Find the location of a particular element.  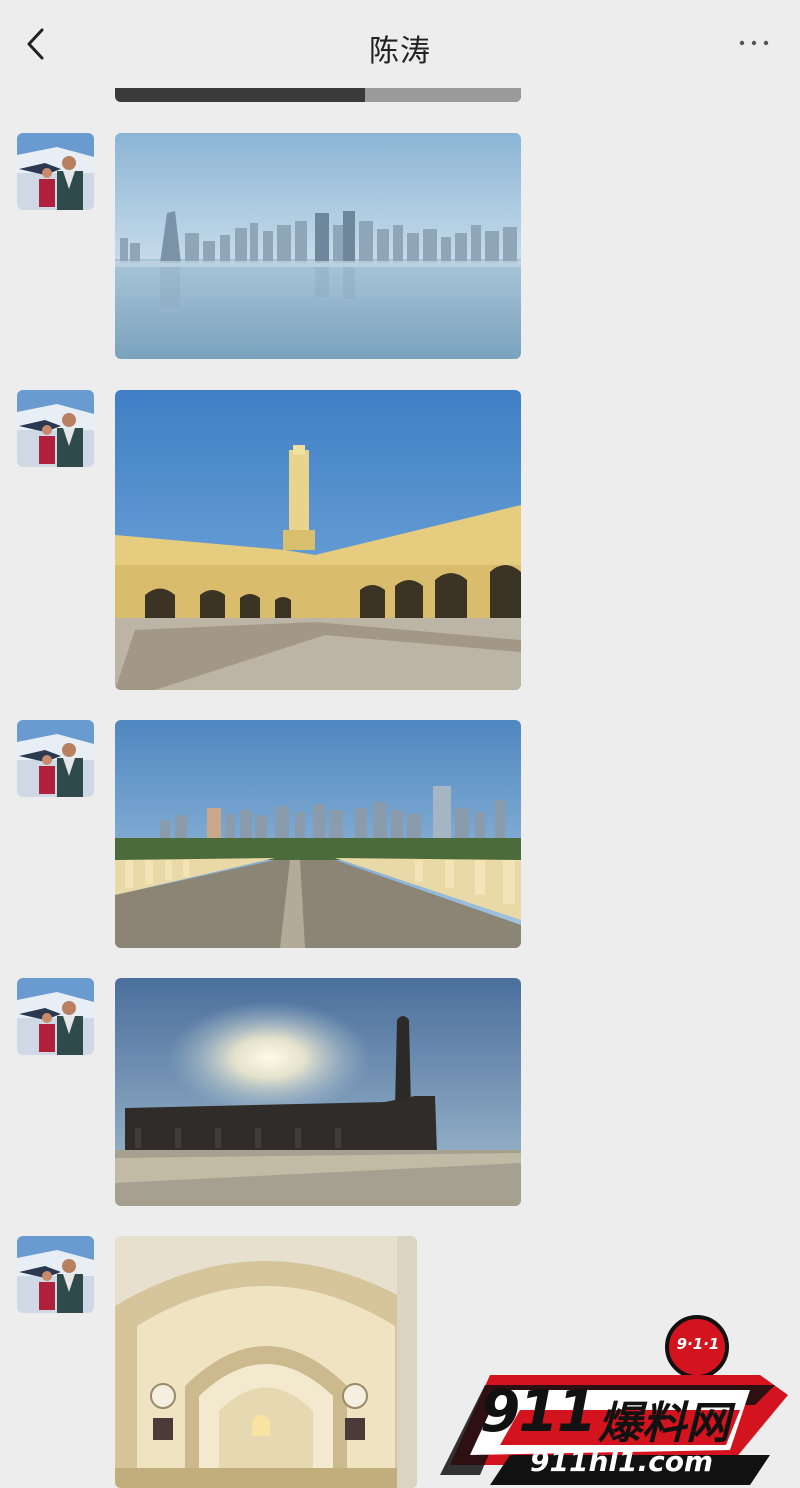

chat-photo-mosque-courtyard is located at coordinates (318, 540).